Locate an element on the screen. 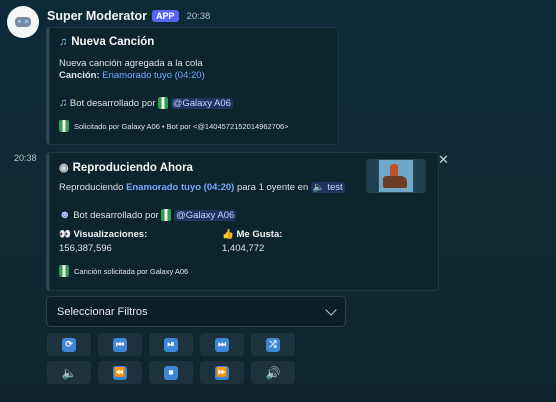 This screenshot has height=402, width=556. fast-forward-icon: ⏩ is located at coordinates (222, 372).